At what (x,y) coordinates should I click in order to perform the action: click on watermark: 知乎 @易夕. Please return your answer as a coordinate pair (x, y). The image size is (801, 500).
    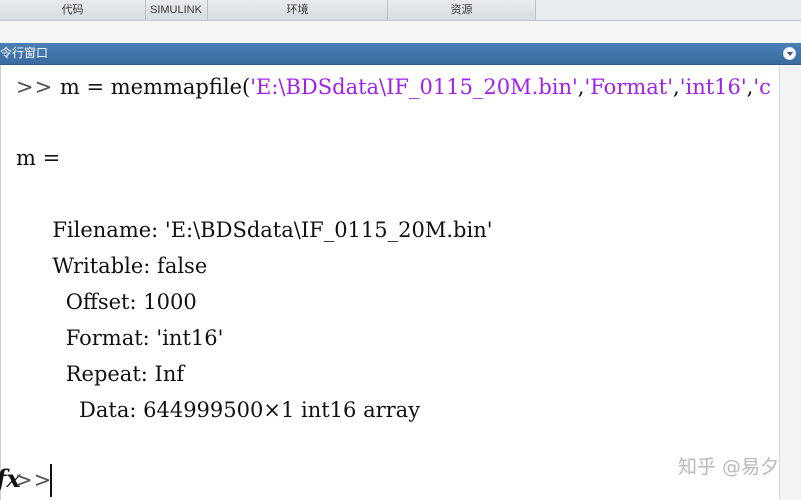
    Looking at the image, I should click on (728, 467).